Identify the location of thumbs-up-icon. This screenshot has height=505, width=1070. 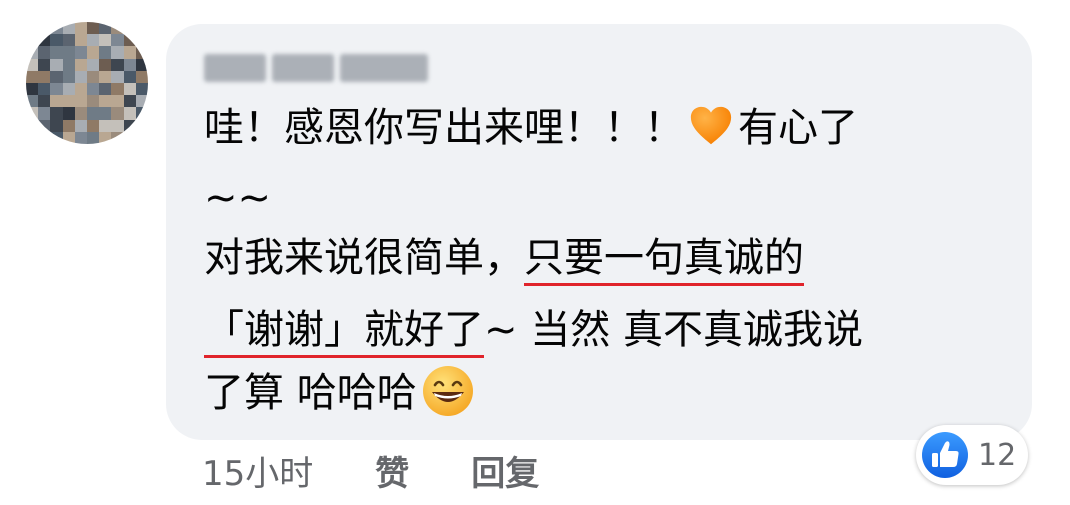
(945, 455).